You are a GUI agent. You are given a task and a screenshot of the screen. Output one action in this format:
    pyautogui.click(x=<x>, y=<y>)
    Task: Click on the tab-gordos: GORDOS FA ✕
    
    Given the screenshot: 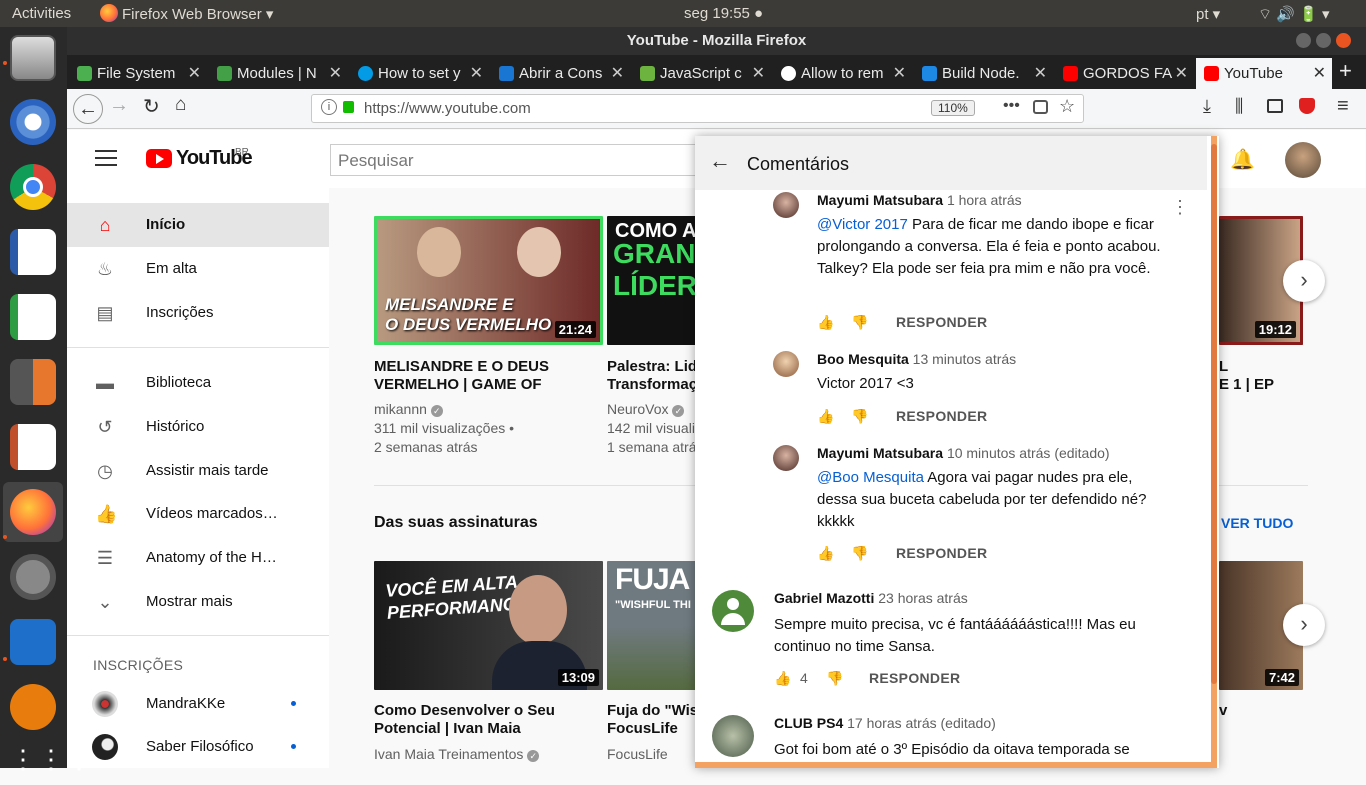 What is the action you would take?
    pyautogui.click(x=1124, y=73)
    